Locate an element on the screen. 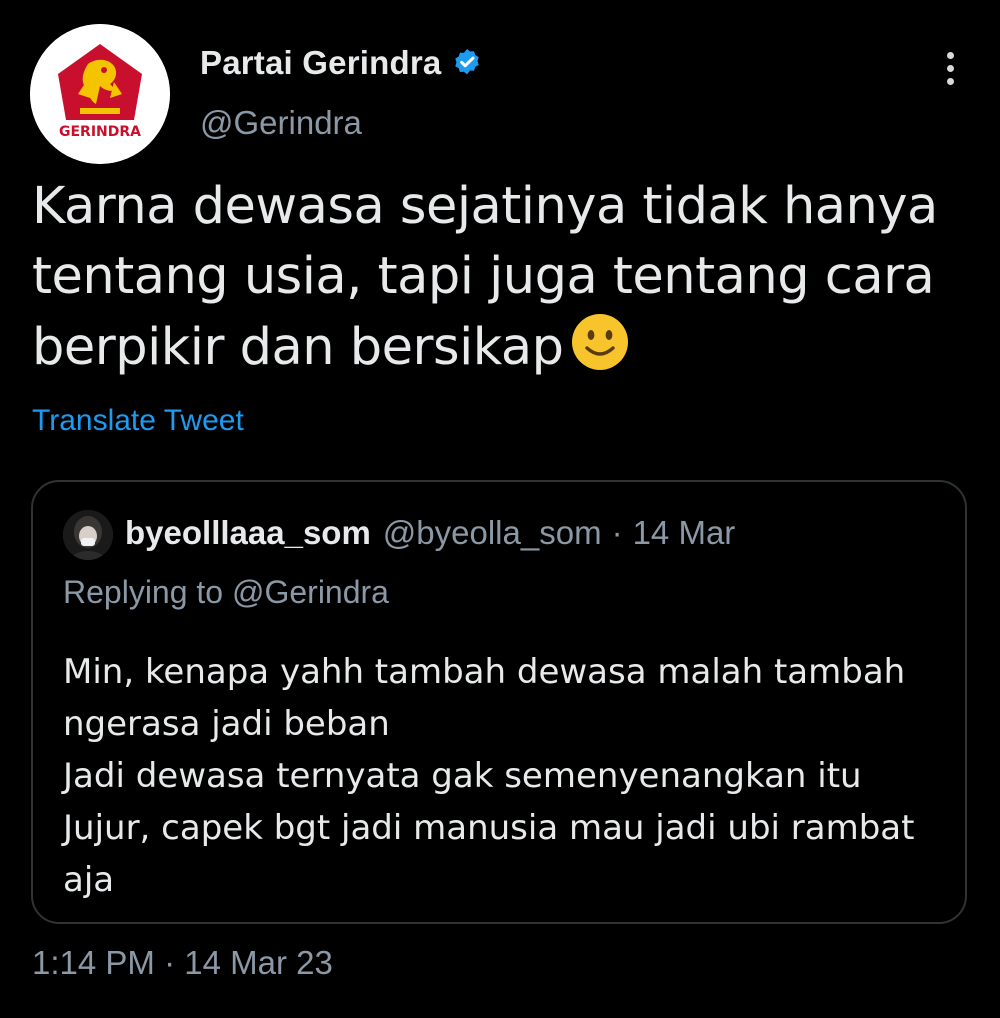 Image resolution: width=1000 pixels, height=1018 pixels. translate-tweet-link: Translate Tweet is located at coordinates (138, 421).